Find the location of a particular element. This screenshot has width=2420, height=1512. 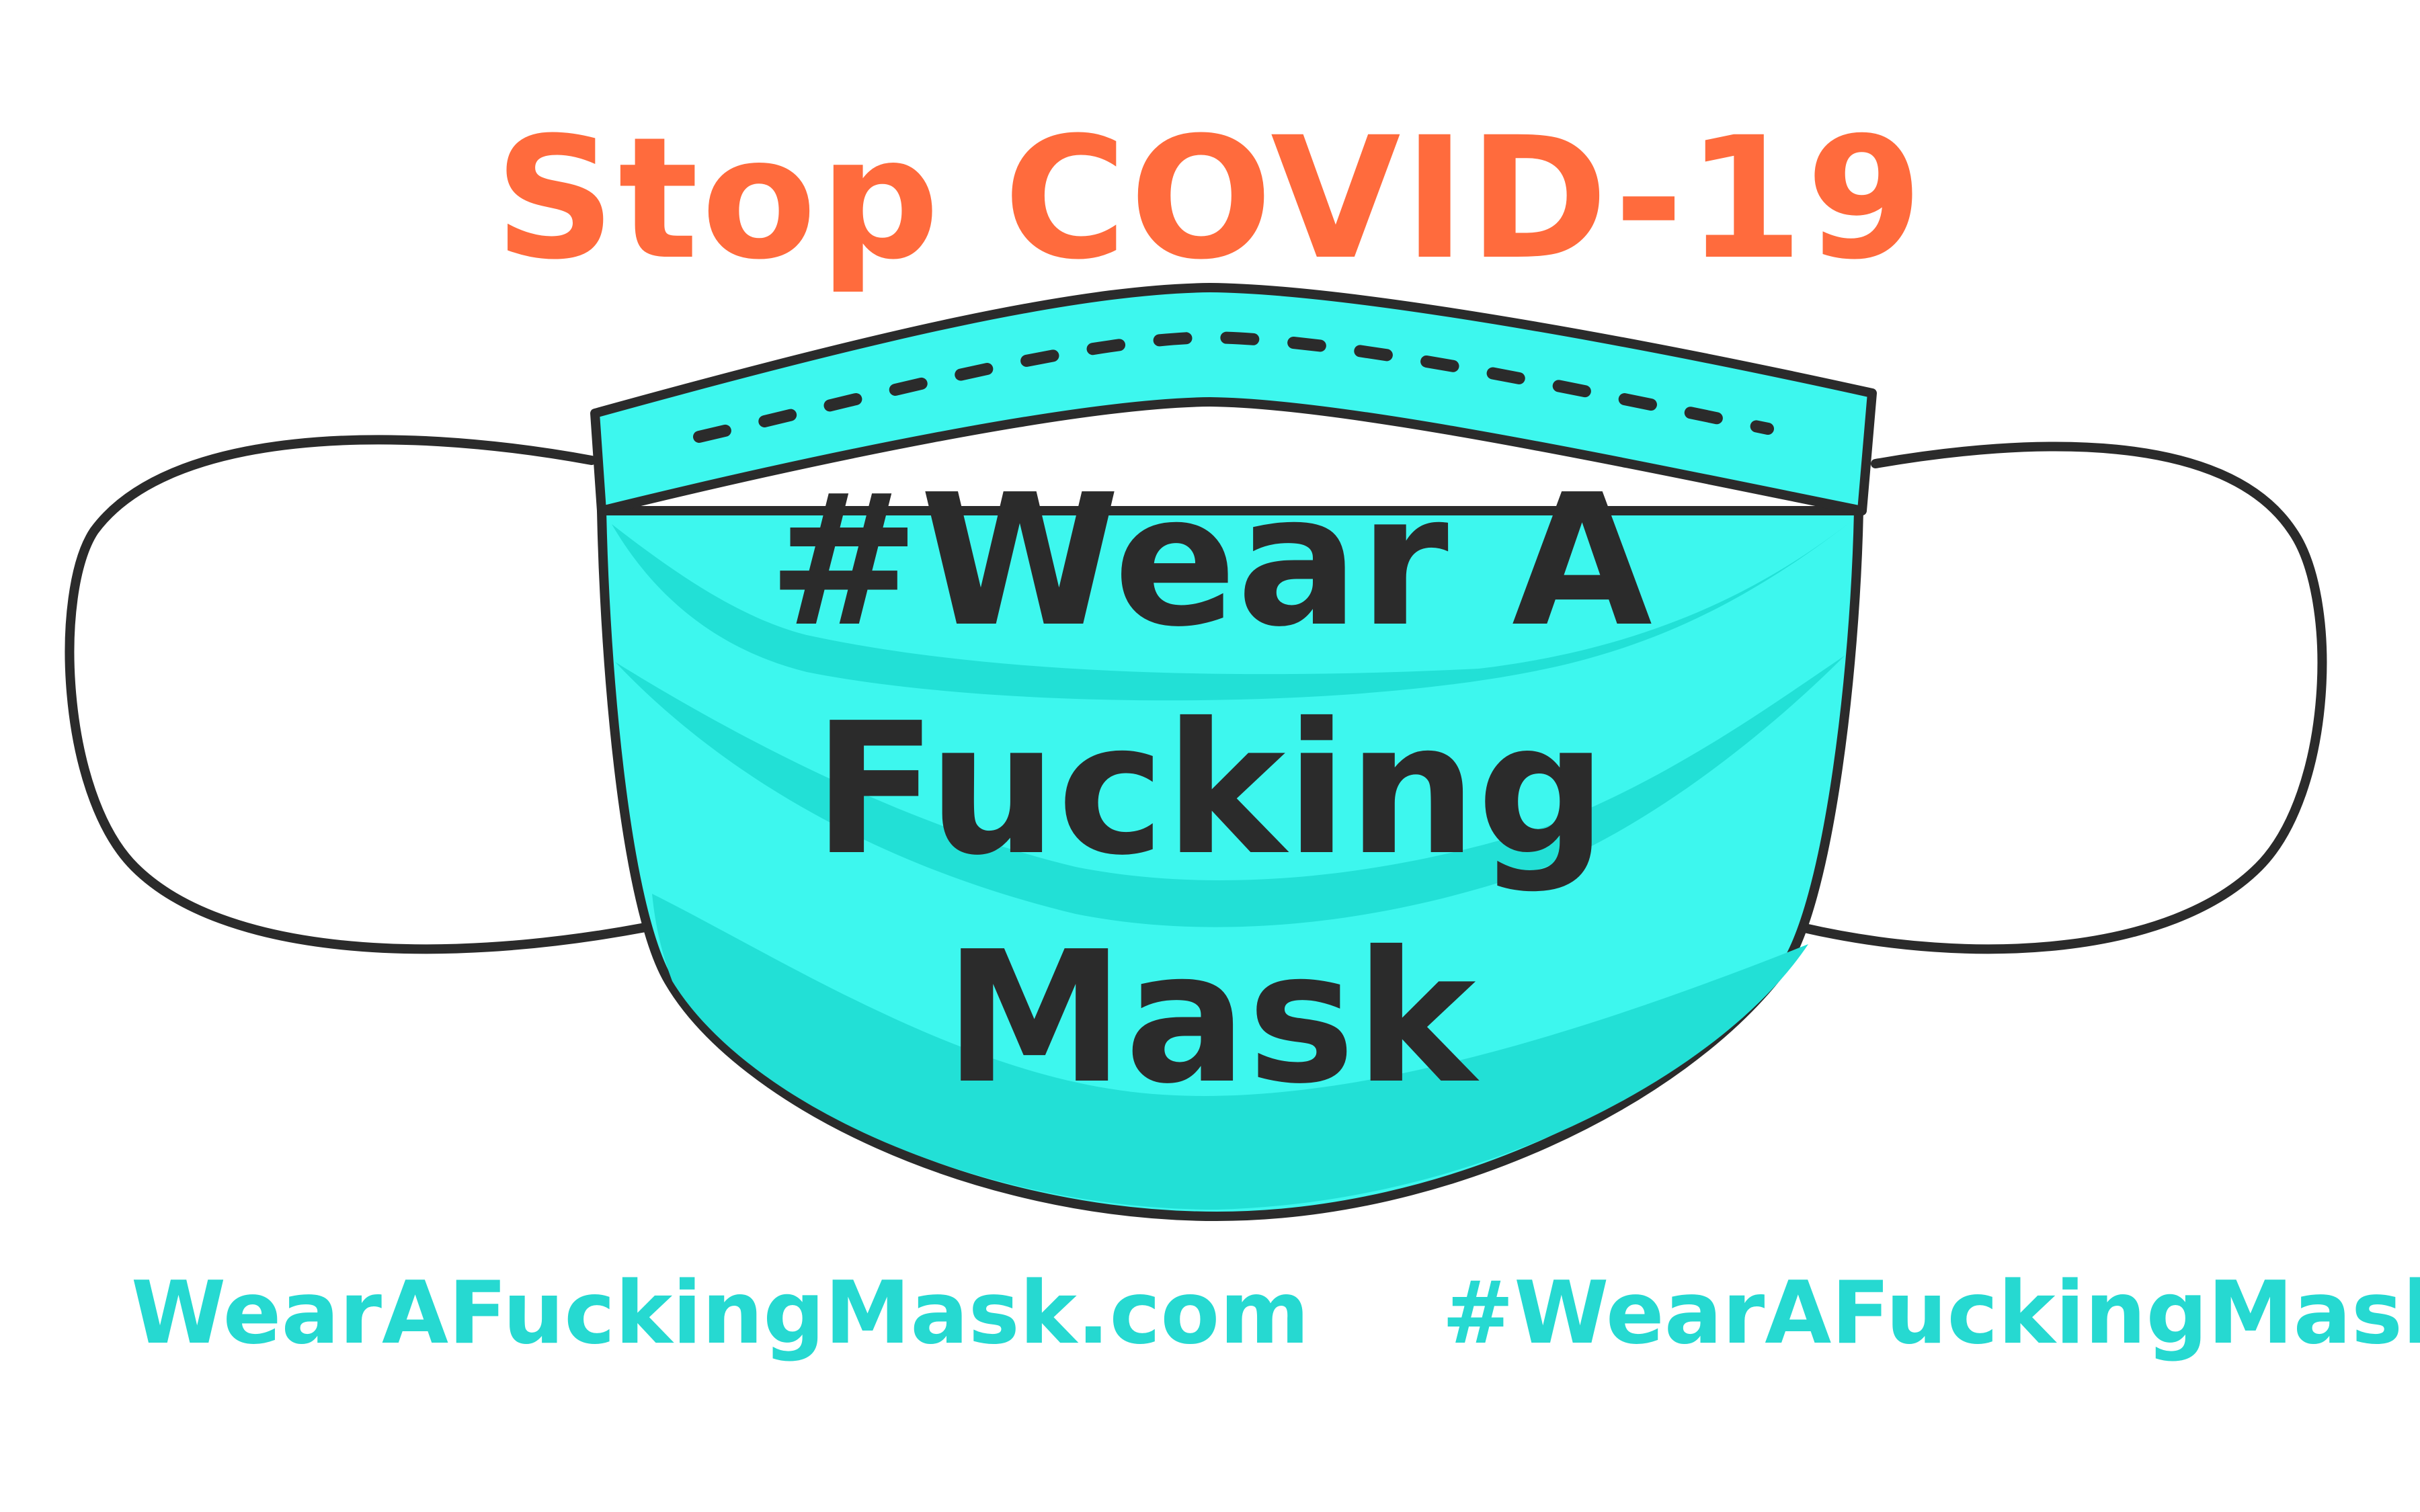

left-ear-loop is located at coordinates (357, 695).